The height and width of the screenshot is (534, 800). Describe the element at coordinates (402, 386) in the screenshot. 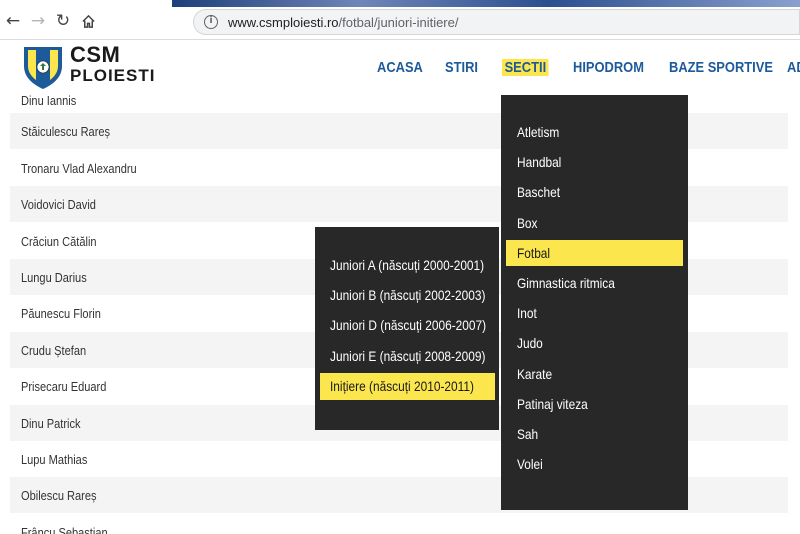

I see `menu-item-label: Inițiere (născuți 2010-2011)` at that location.